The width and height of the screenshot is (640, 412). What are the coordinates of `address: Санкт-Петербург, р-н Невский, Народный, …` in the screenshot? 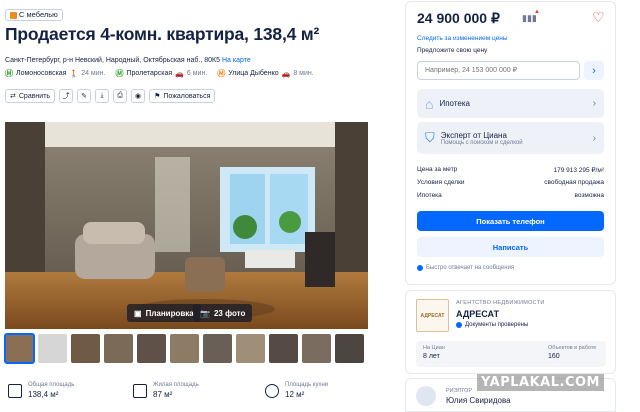 It's located at (128, 60).